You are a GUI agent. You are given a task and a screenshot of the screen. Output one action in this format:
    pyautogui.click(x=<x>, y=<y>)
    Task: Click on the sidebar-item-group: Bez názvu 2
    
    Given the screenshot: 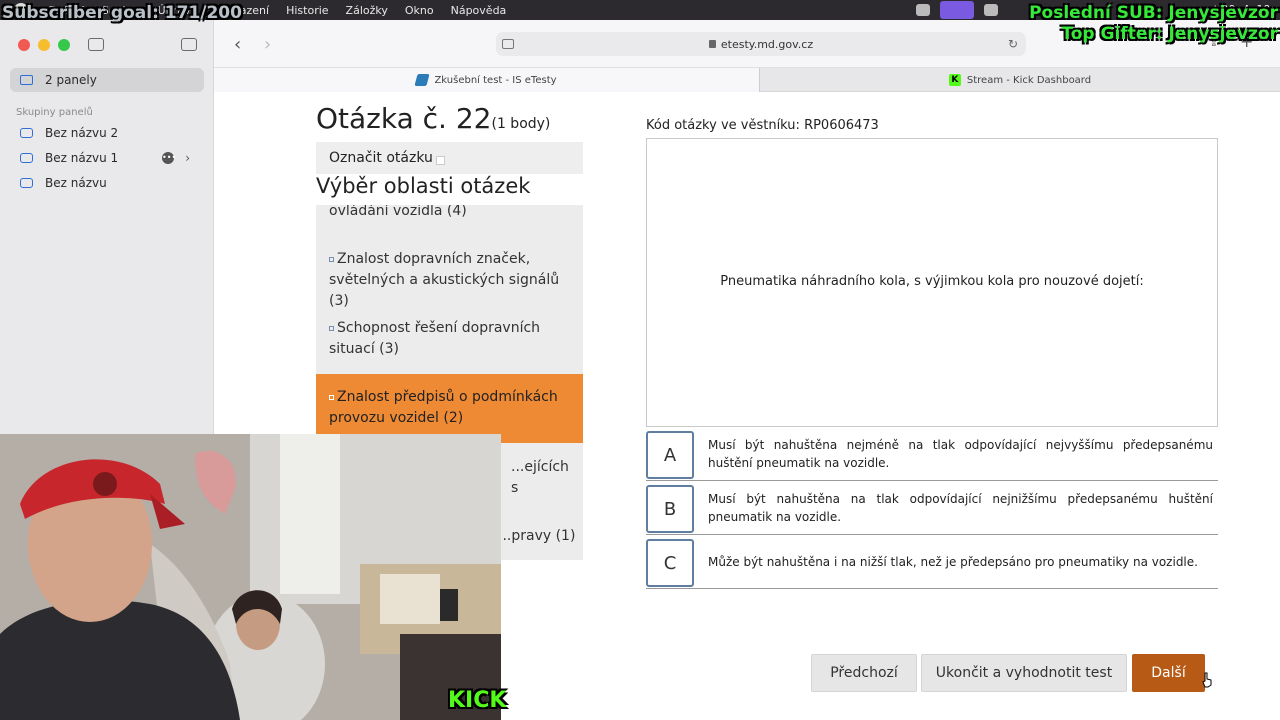 What is the action you would take?
    pyautogui.click(x=107, y=133)
    